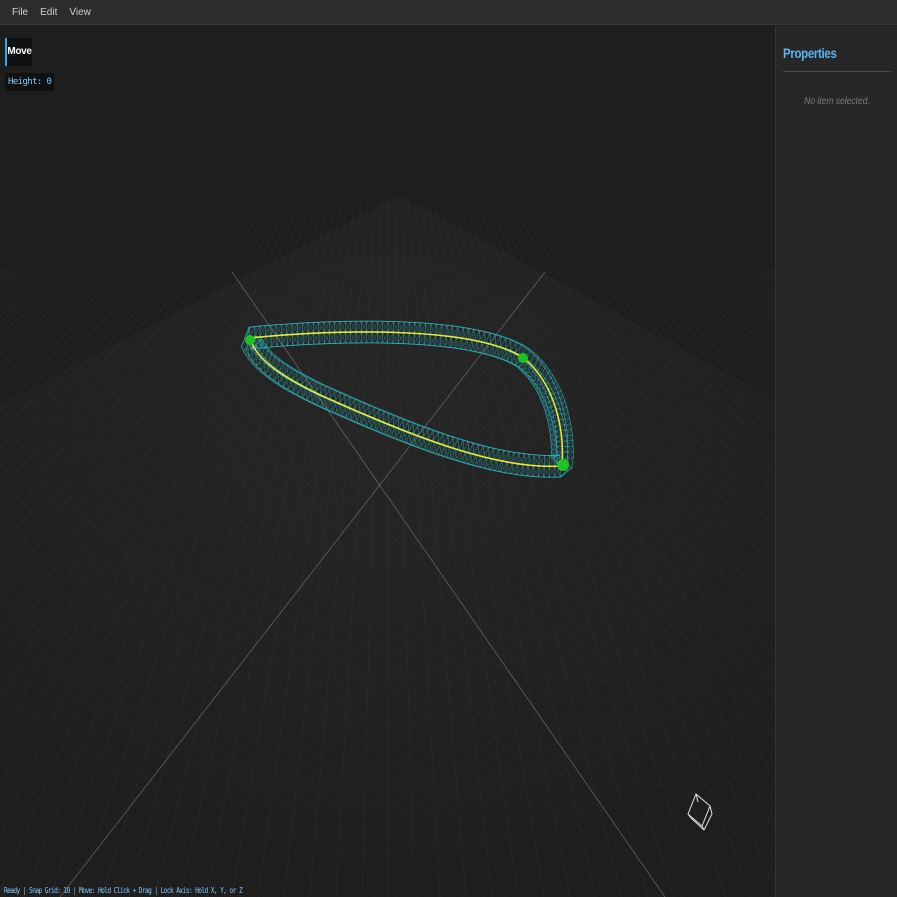  Describe the element at coordinates (837, 71) in the screenshot. I see `properties-divider` at that location.